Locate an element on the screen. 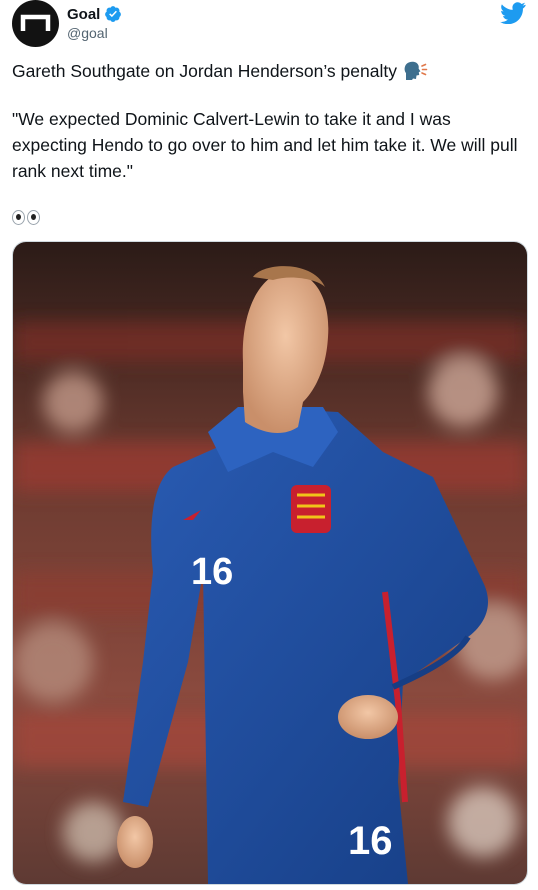  goal-logo-icon is located at coordinates (35, 23).